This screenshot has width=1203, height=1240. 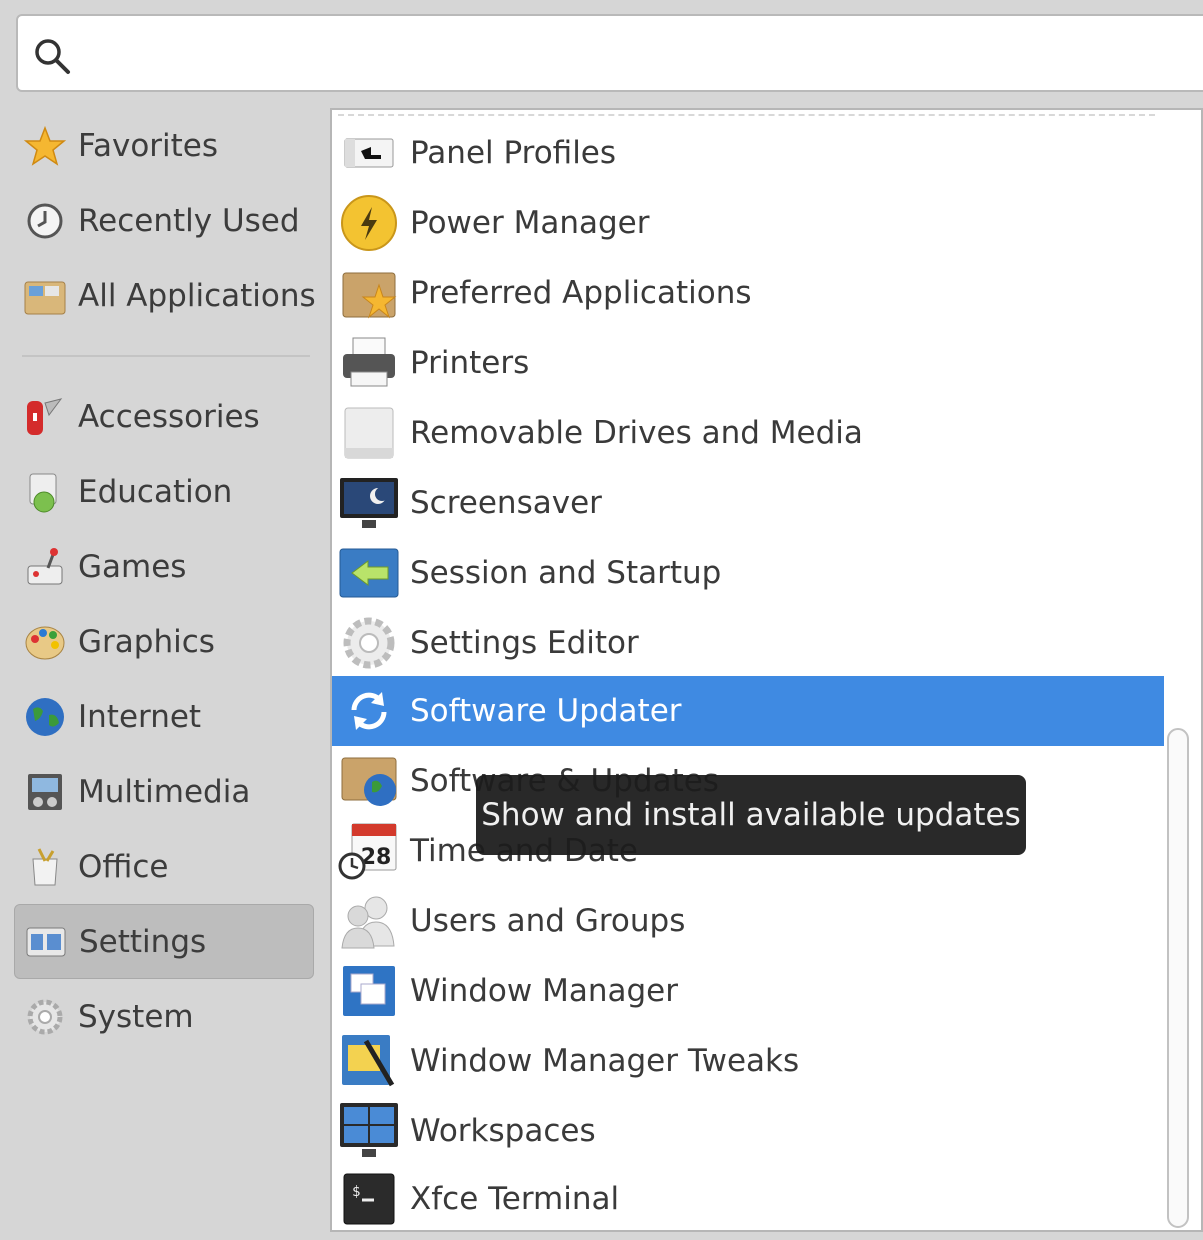 What do you see at coordinates (45, 792) in the screenshot?
I see `media-icon` at bounding box center [45, 792].